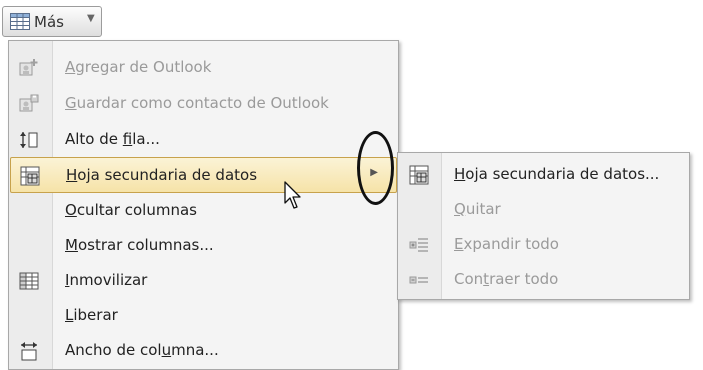 The width and height of the screenshot is (703, 370). What do you see at coordinates (91, 315) in the screenshot?
I see `menu-item-label: Liberar` at bounding box center [91, 315].